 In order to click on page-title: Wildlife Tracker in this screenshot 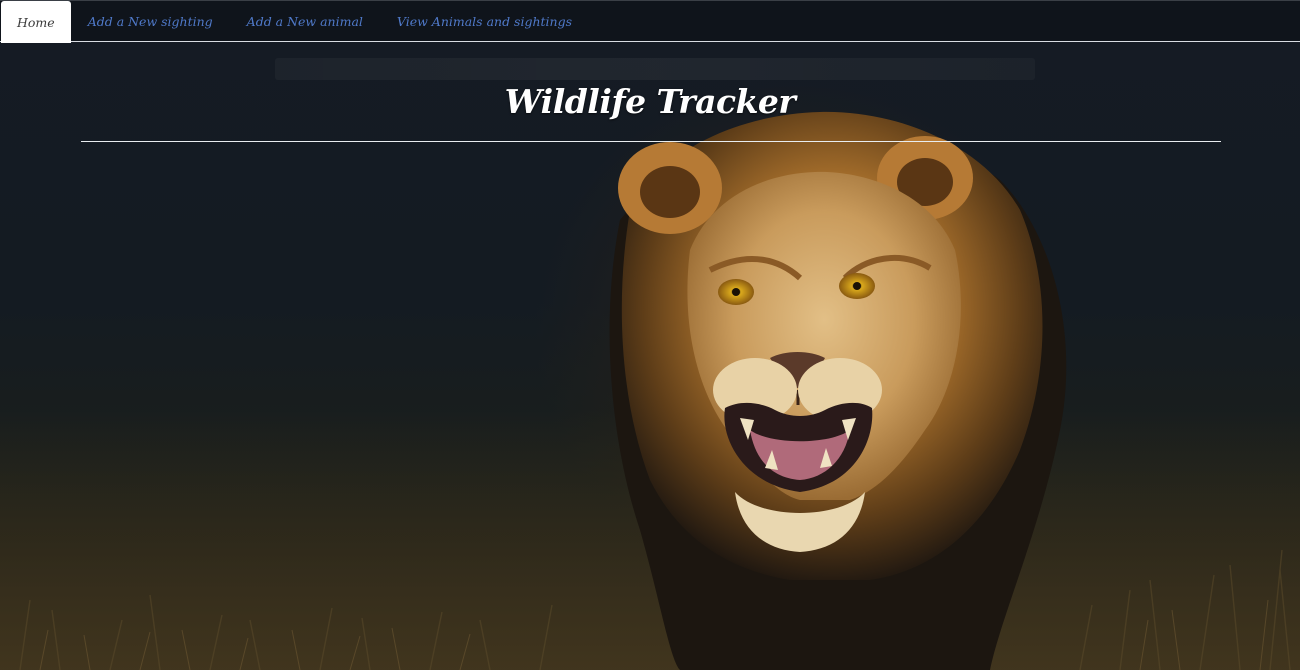, I will do `click(650, 101)`.